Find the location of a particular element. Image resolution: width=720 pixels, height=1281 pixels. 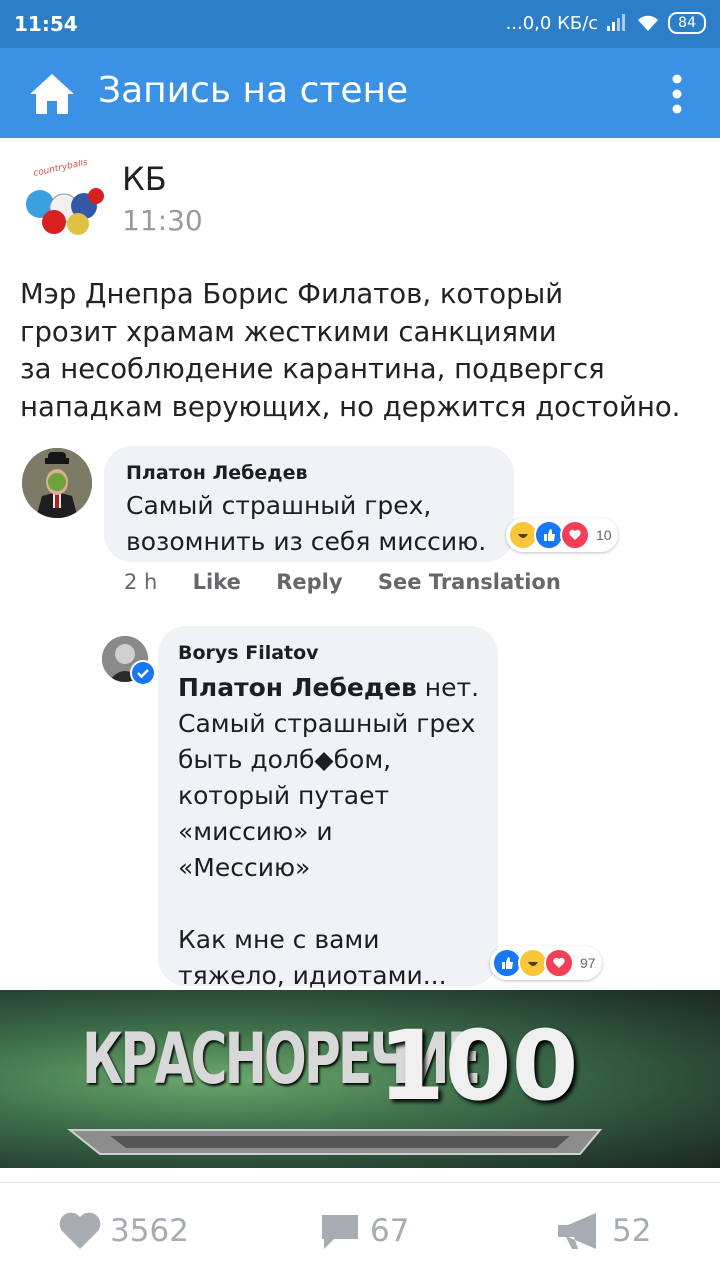

reaction-summary: 10 is located at coordinates (562, 535).